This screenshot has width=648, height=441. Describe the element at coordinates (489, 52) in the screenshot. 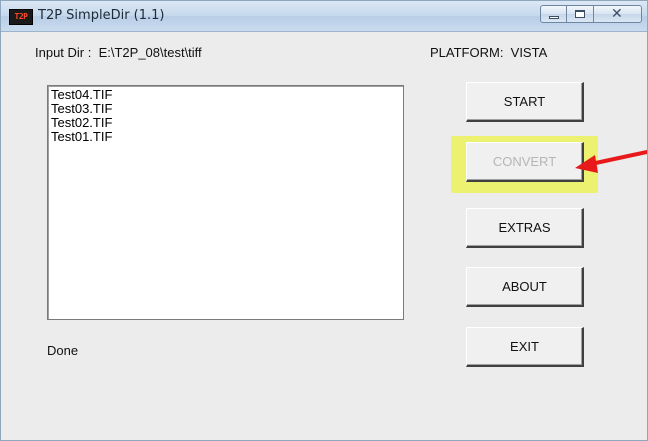

I see `platform-label: PLATFORM: VISTA` at that location.